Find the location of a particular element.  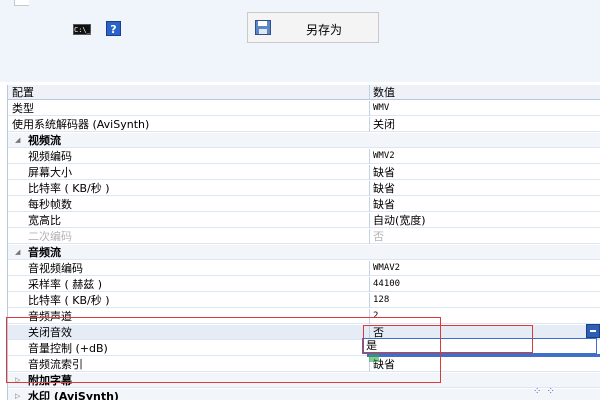

save-as-button: 另存为 is located at coordinates (313, 27).